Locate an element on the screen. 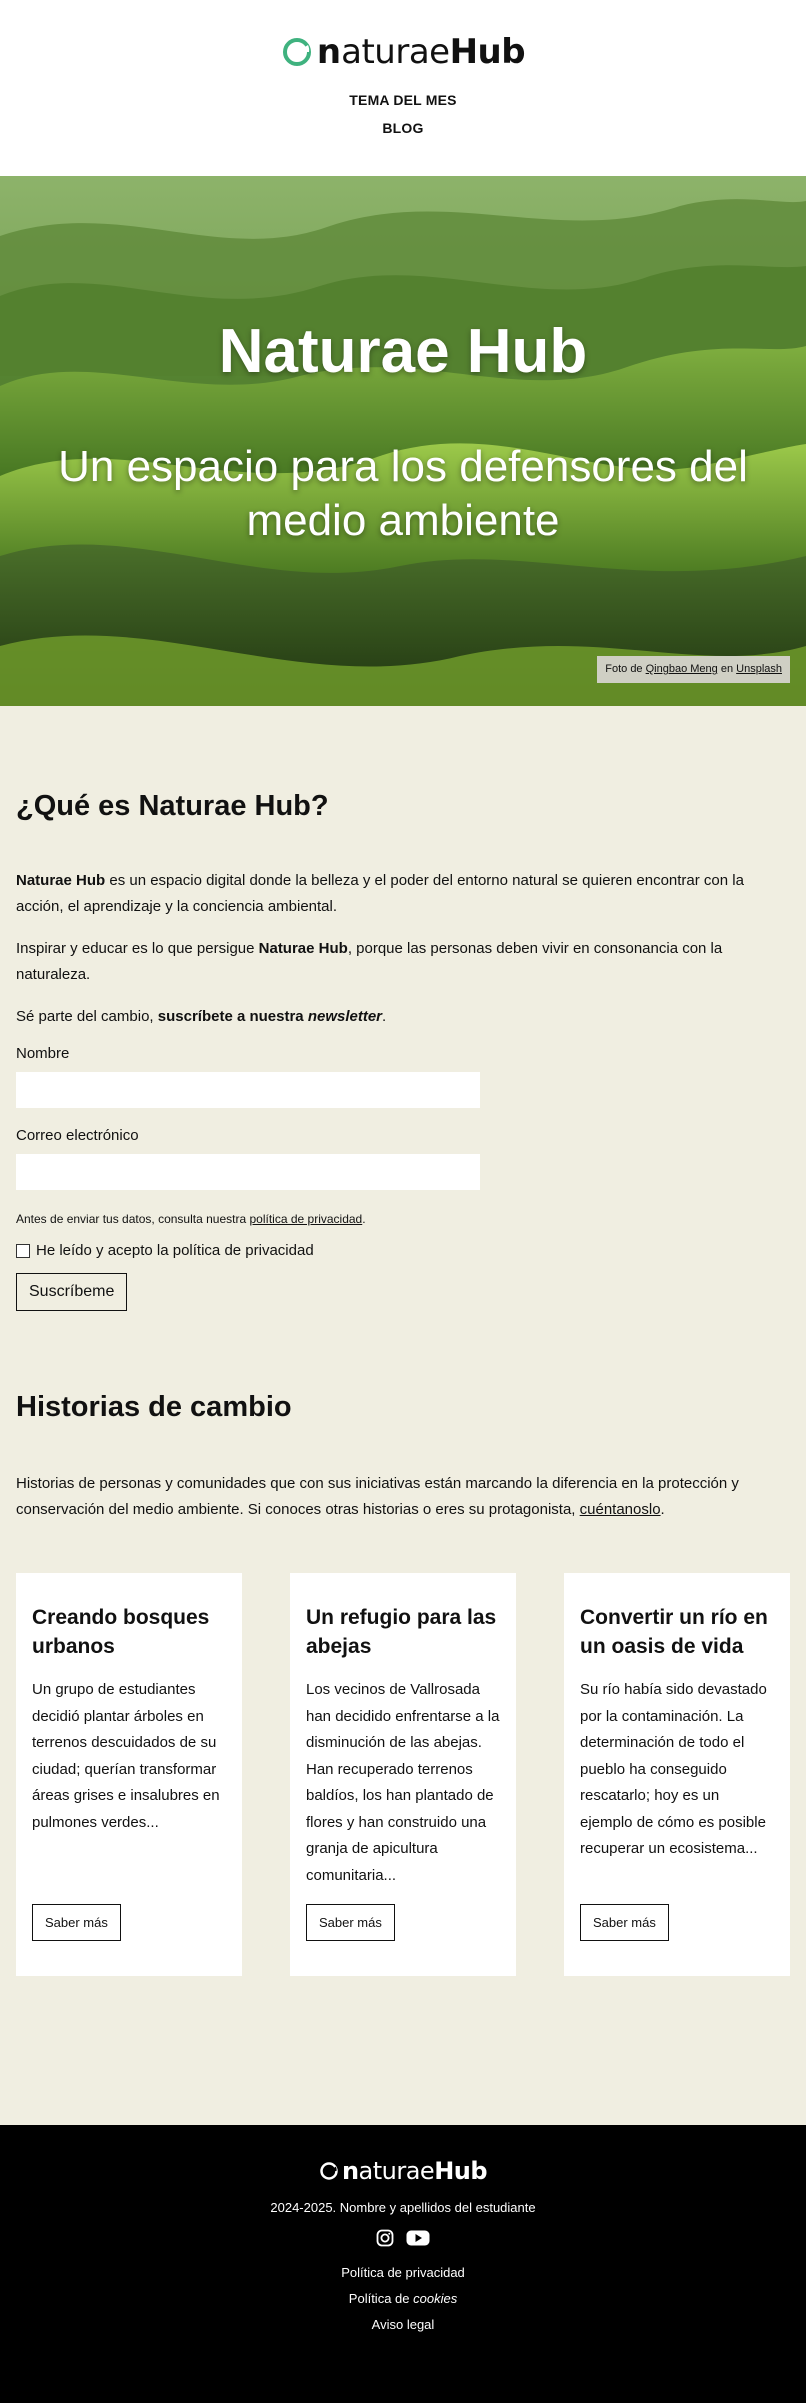 Image resolution: width=806 pixels, height=2403 pixels. footer-link-legal: Aviso legal is located at coordinates (403, 2325).